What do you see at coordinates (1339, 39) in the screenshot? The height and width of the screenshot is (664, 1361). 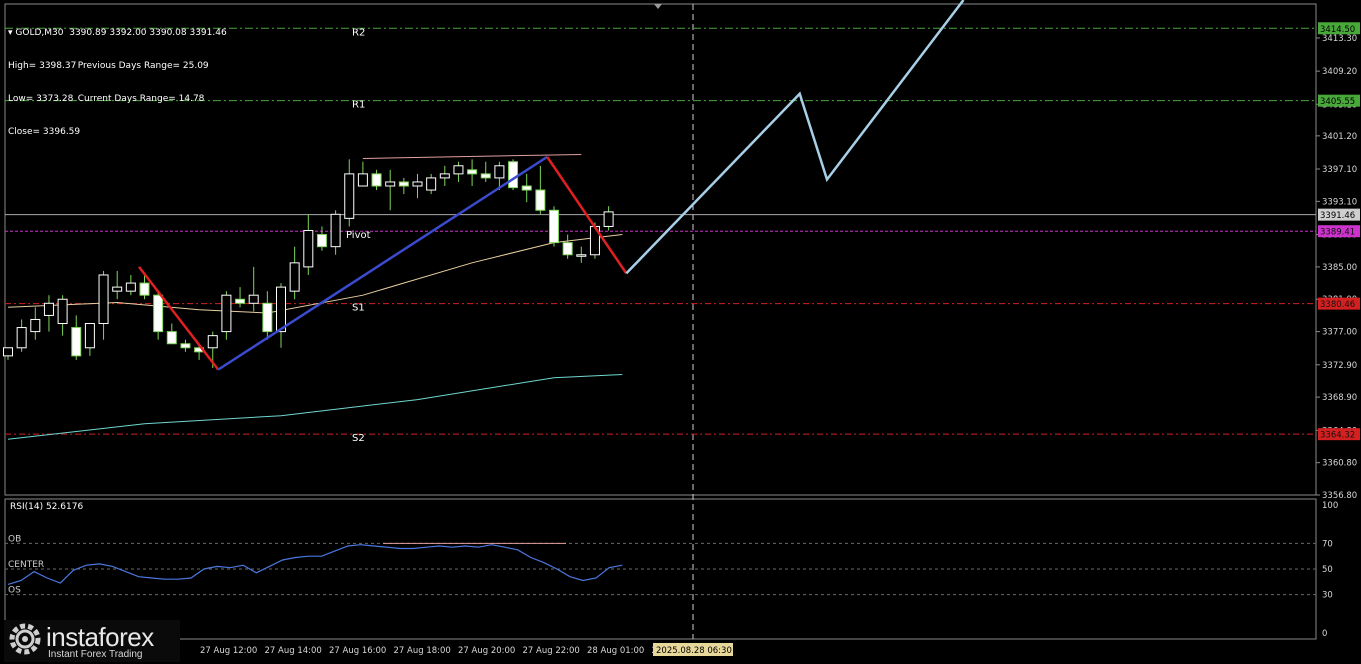 I see `price-tick-label: 3413.30` at bounding box center [1339, 39].